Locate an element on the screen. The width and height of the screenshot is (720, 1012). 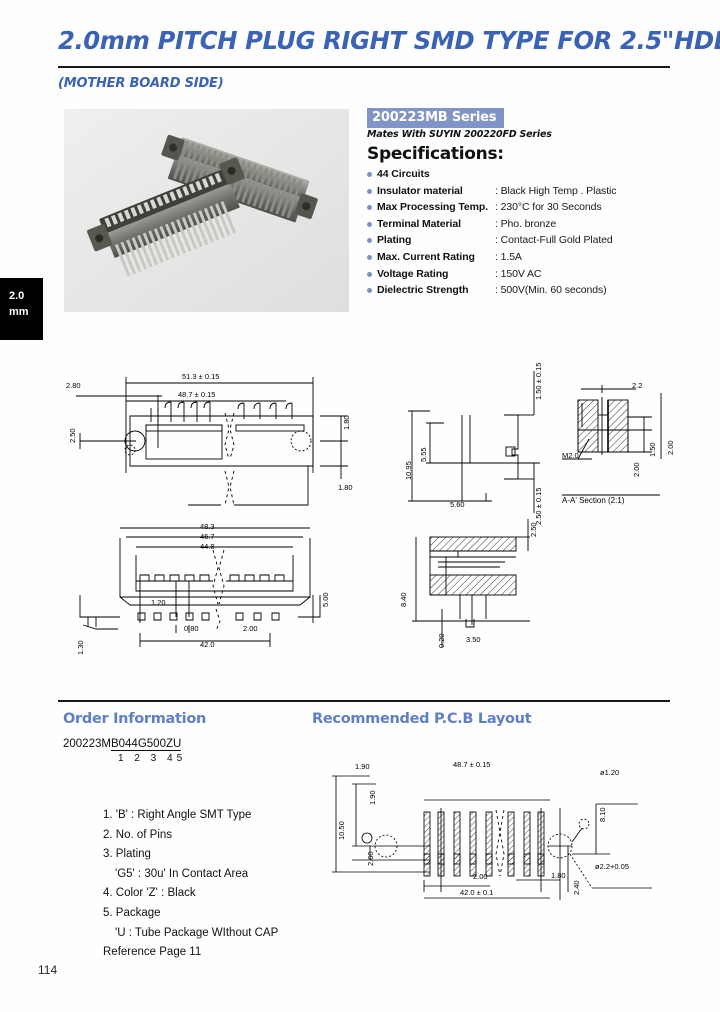
dim-pcb-pitch: 2.00 is located at coordinates (480, 876).